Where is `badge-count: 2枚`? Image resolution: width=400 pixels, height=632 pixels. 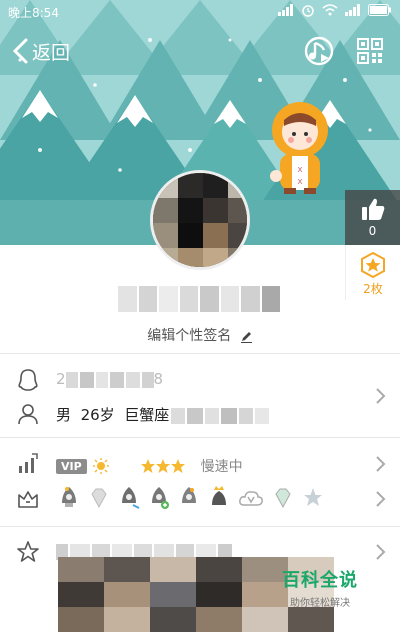
badge-count: 2枚 is located at coordinates (373, 289).